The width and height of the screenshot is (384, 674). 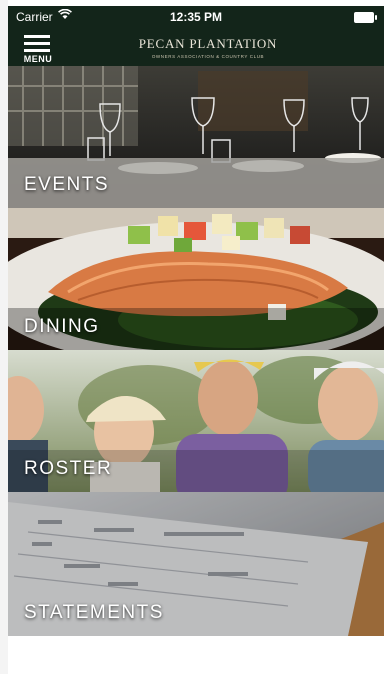 I want to click on status-bar: Carrier 12:35 PM, so click(x=196, y=17).